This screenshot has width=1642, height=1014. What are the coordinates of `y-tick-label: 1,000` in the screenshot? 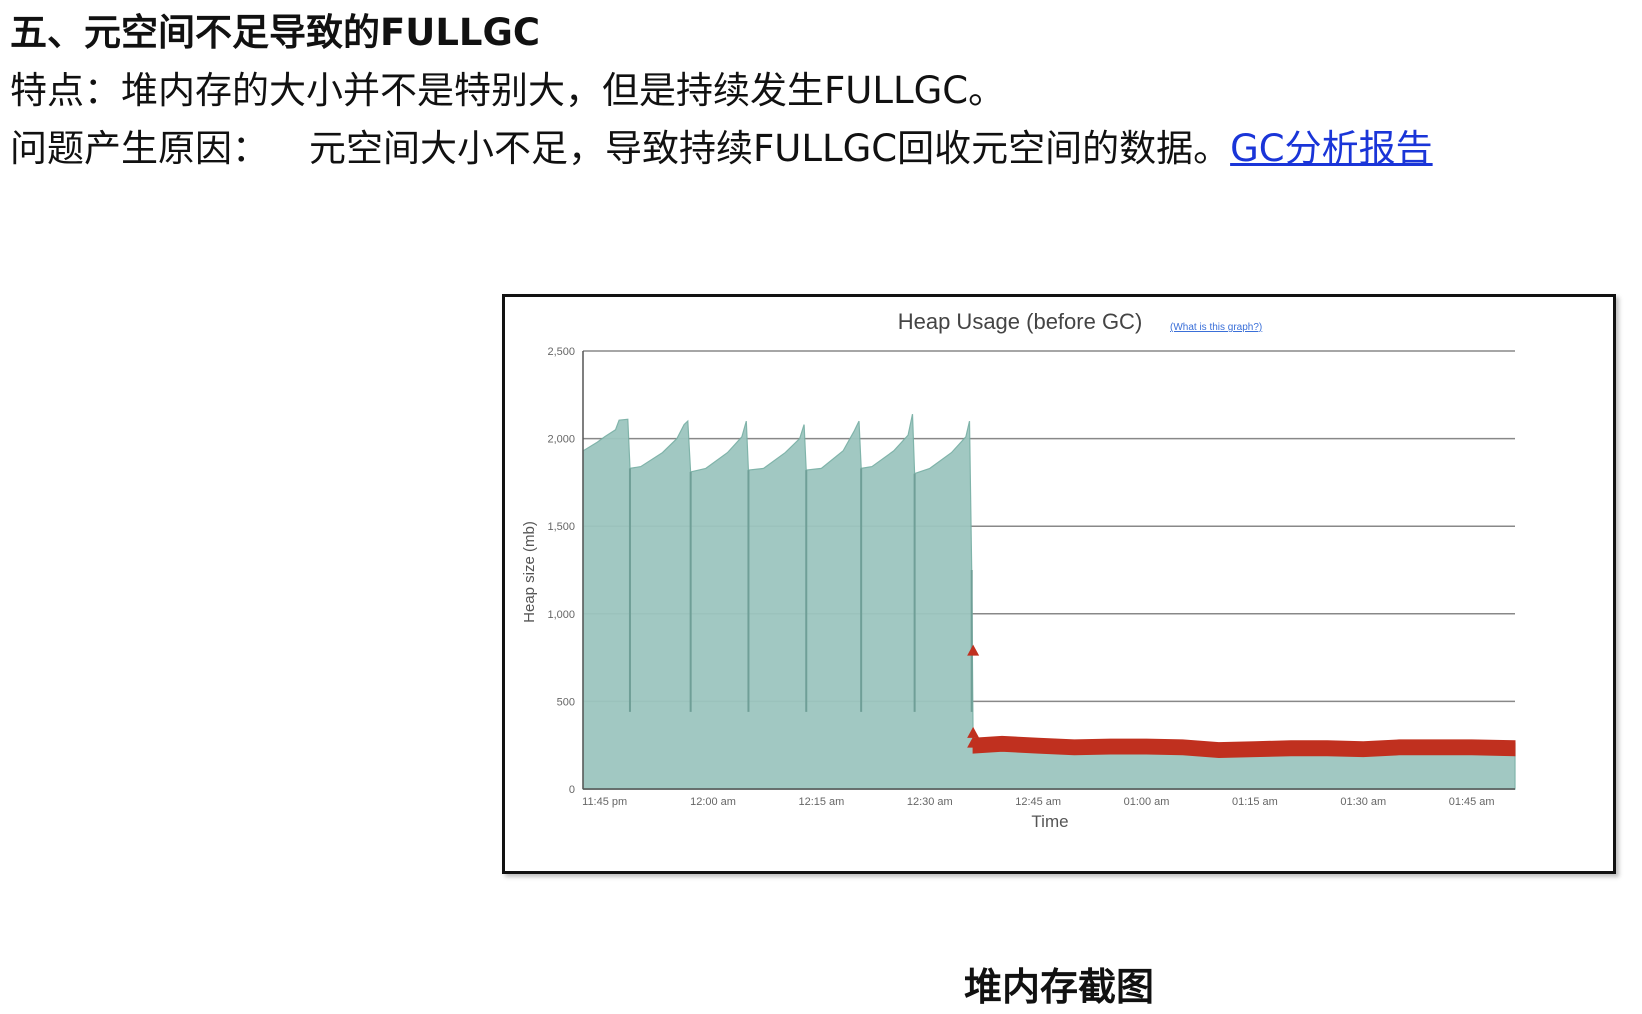 It's located at (561, 615).